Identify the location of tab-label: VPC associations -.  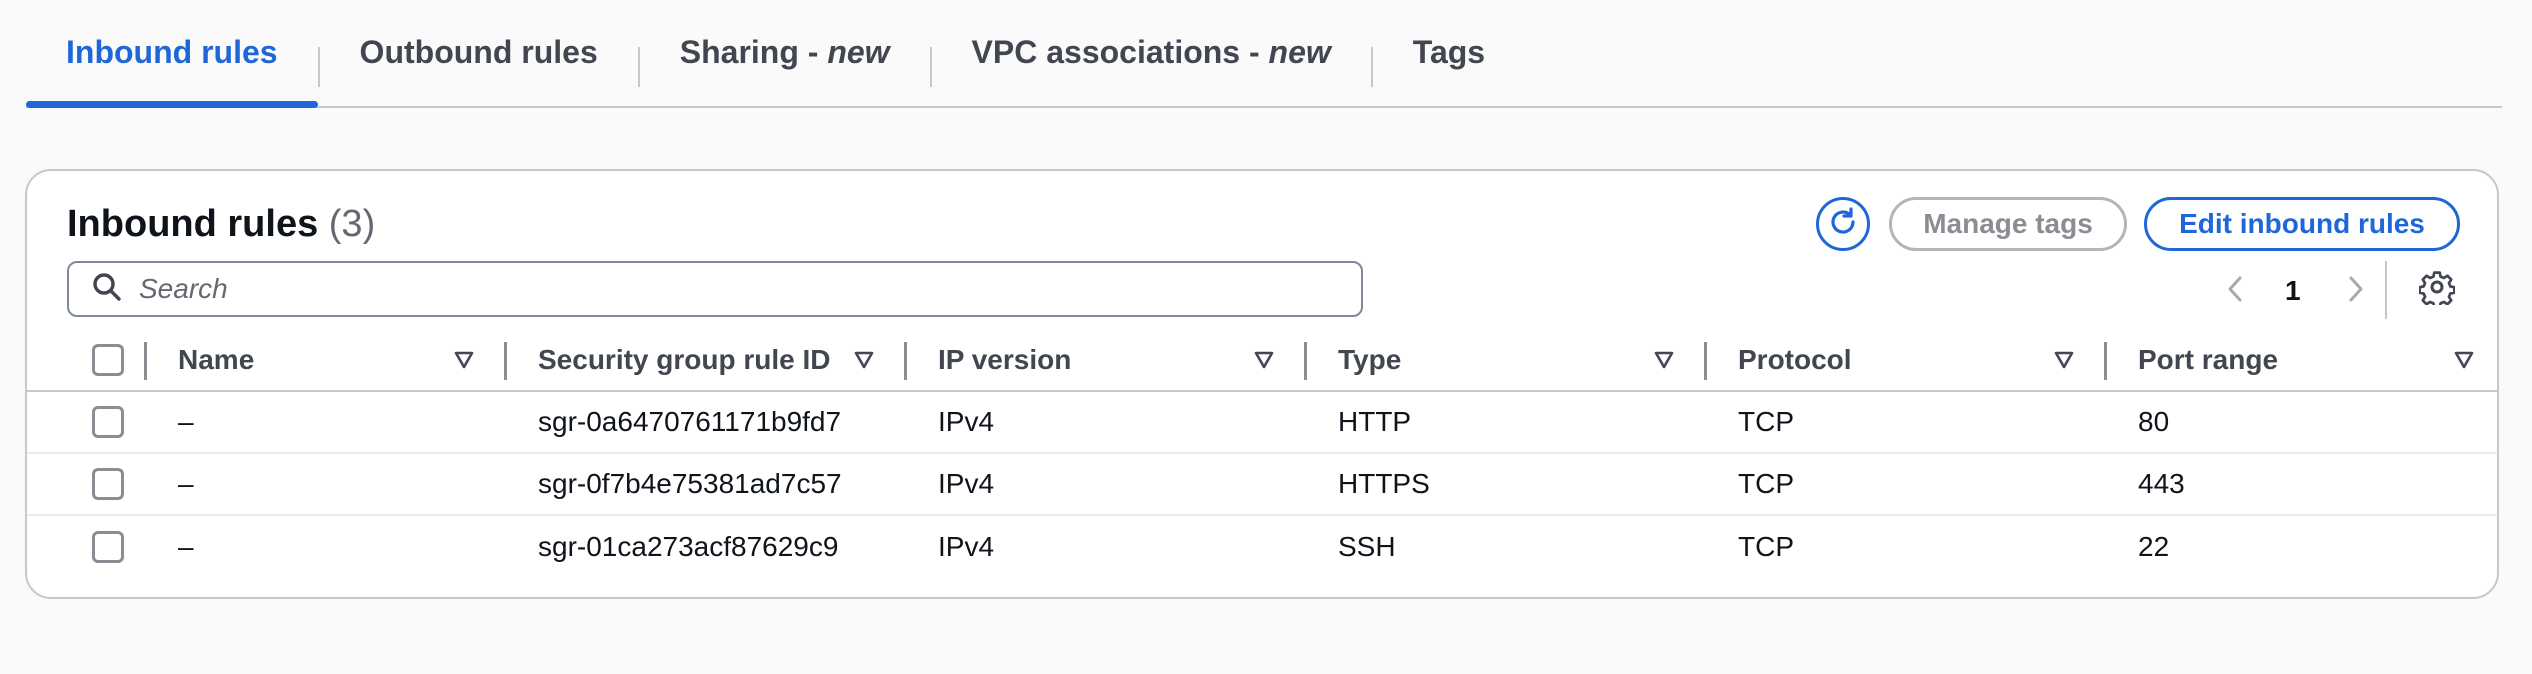
(1120, 51).